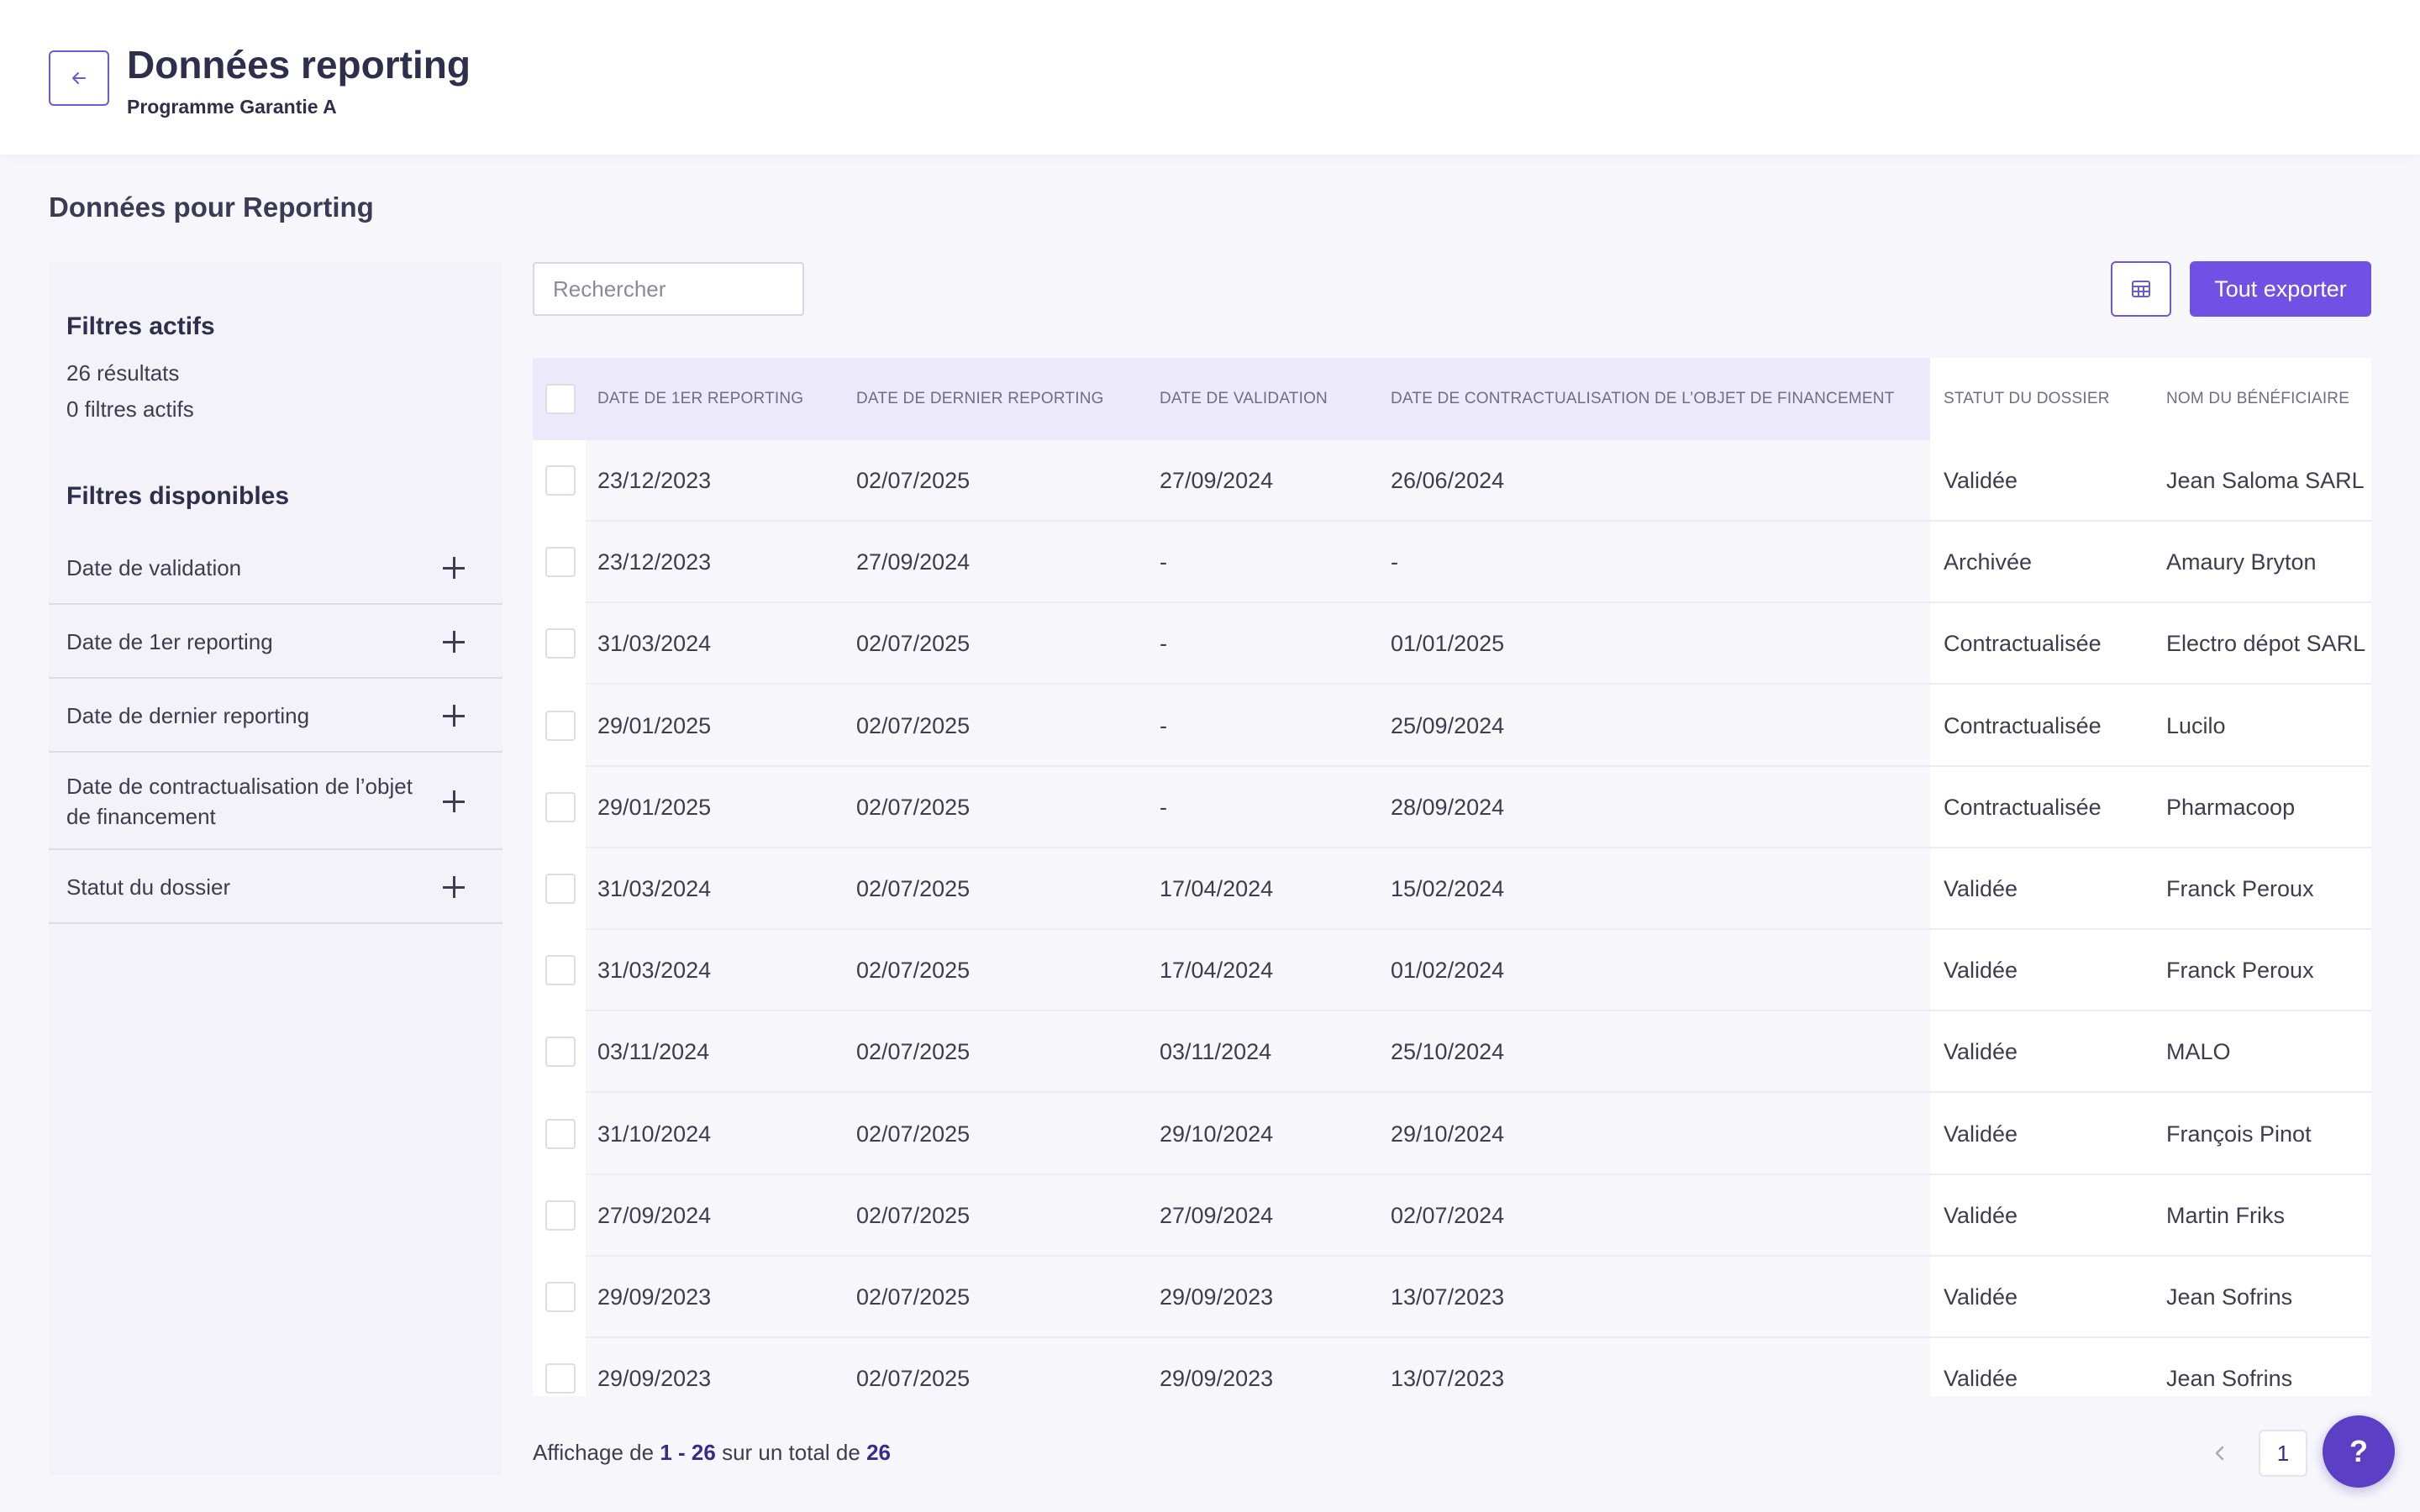 The height and width of the screenshot is (1512, 2420). What do you see at coordinates (123, 373) in the screenshot?
I see `results-count: 26 résultats` at bounding box center [123, 373].